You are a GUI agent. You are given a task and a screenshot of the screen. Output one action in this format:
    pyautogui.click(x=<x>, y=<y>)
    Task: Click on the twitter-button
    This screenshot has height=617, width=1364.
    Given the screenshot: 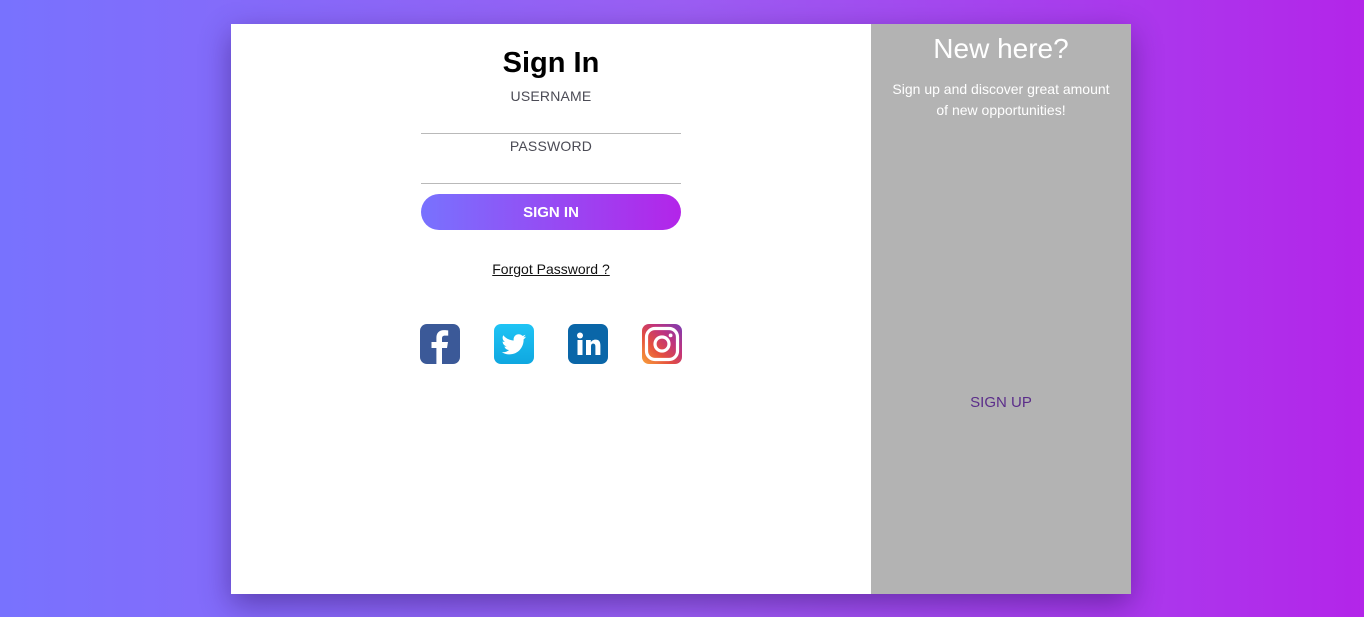 What is the action you would take?
    pyautogui.click(x=514, y=344)
    